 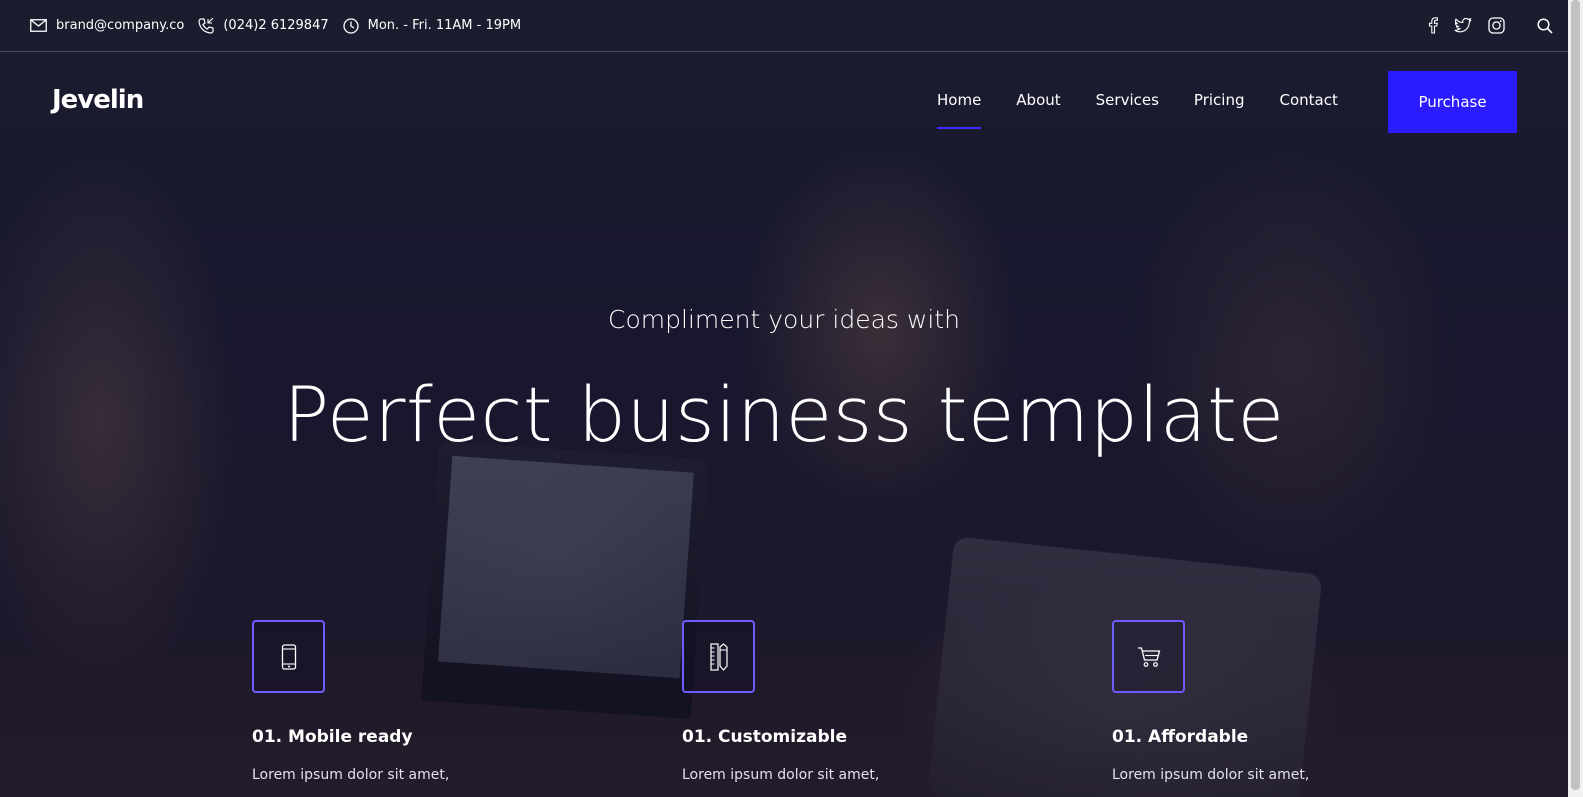 I want to click on main-nav: Home About Services Pricing Contact, so click(x=1155, y=110).